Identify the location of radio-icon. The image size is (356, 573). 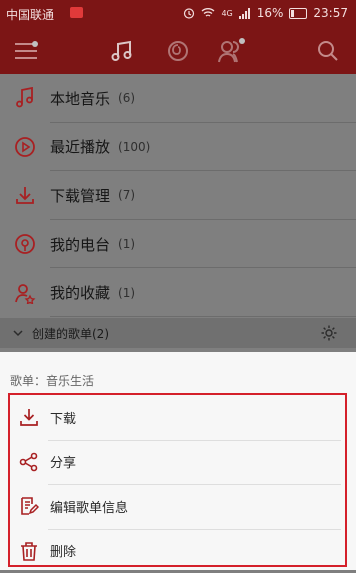
(25, 244).